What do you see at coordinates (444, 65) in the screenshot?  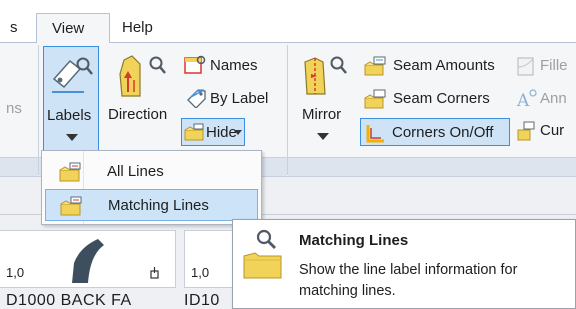 I see `seam-amounts-label: Seam Amounts` at bounding box center [444, 65].